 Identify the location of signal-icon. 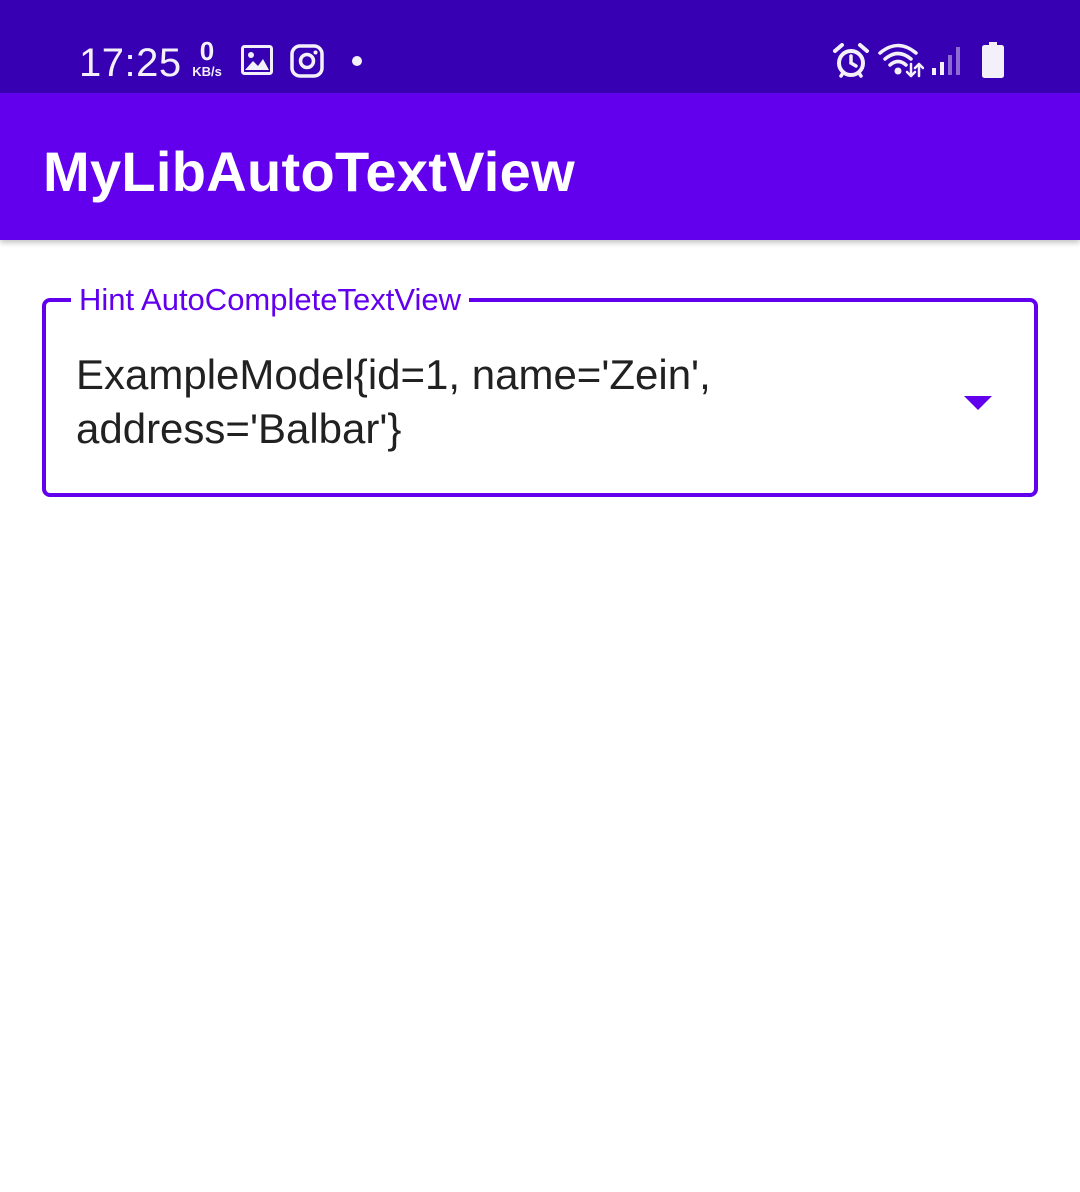
(947, 61).